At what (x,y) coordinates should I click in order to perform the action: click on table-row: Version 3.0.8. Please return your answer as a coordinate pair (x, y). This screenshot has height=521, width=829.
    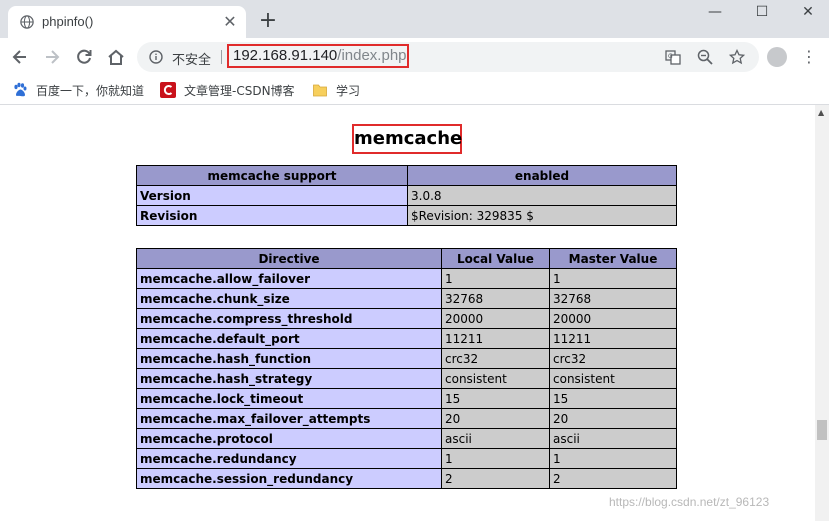
    Looking at the image, I should click on (406, 195).